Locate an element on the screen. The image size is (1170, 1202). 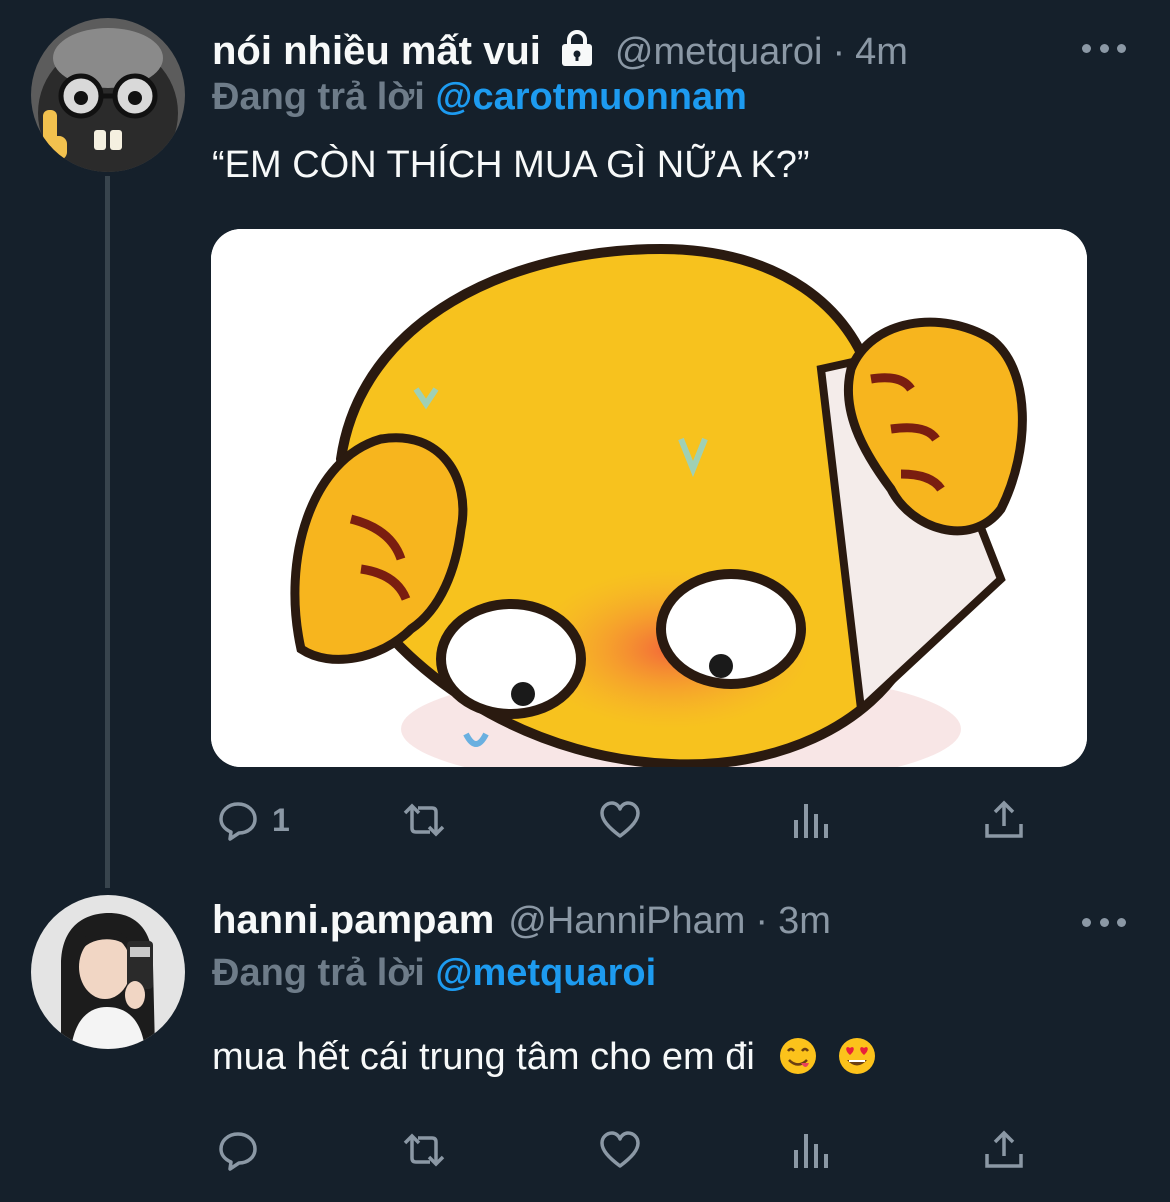
lock-icon is located at coordinates (577, 48).